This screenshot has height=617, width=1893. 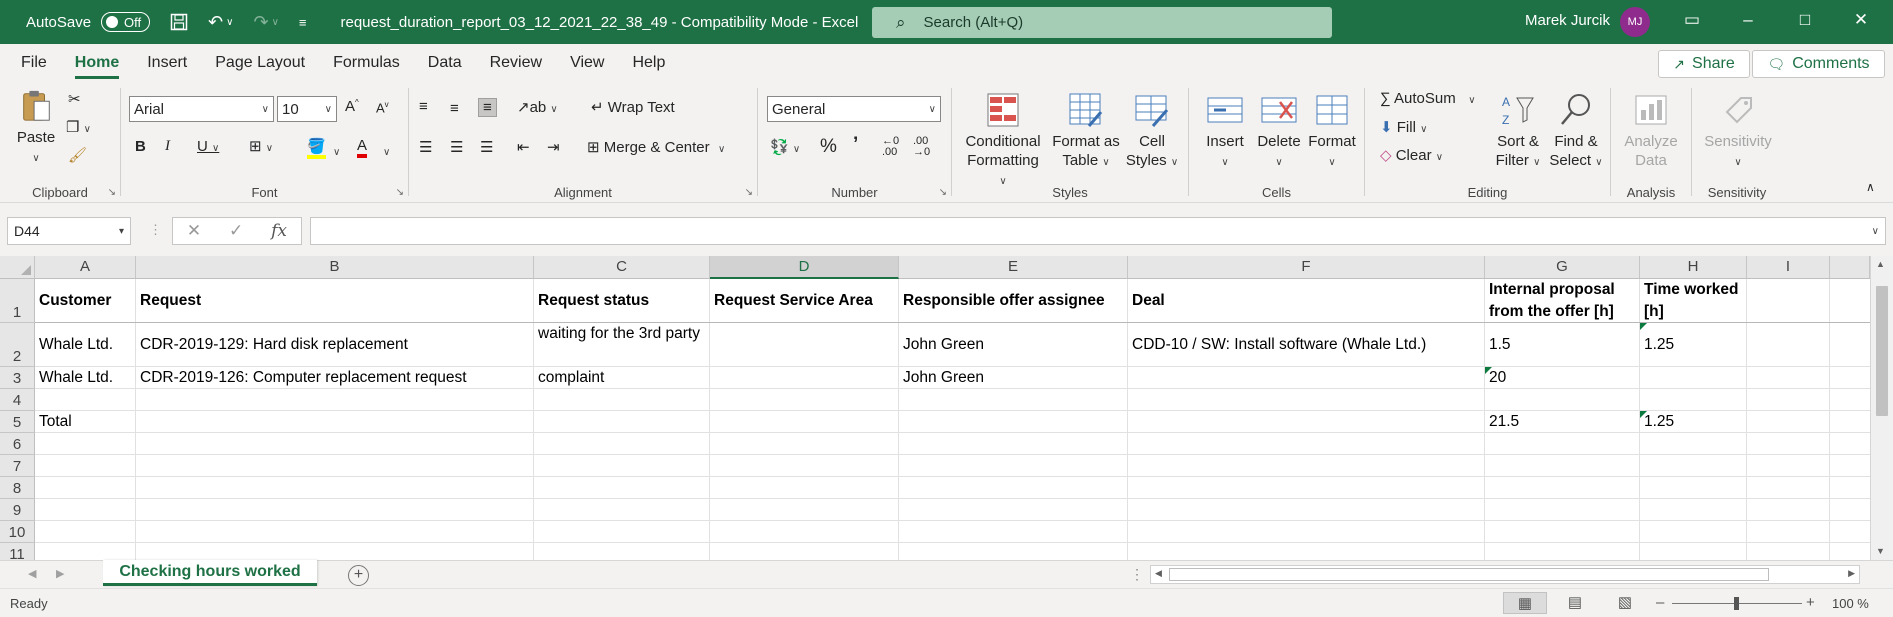 I want to click on confirm-formula-icon: ✓, so click(x=236, y=231).